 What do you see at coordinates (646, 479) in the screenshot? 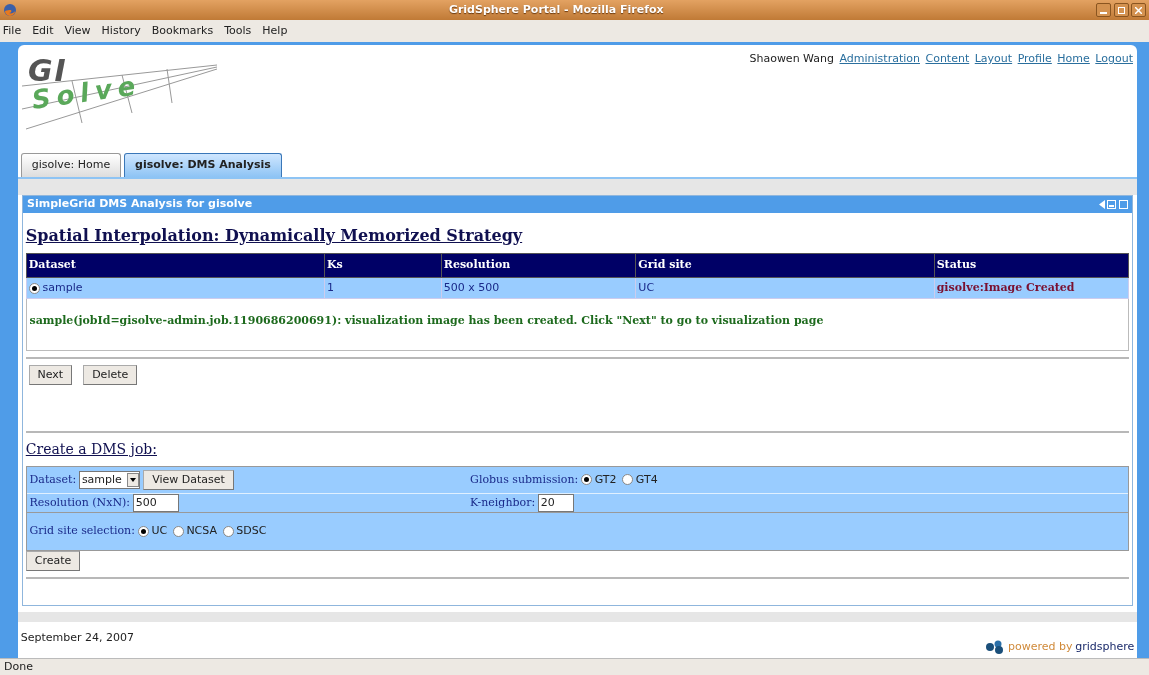
I see `radio-label: GT4` at bounding box center [646, 479].